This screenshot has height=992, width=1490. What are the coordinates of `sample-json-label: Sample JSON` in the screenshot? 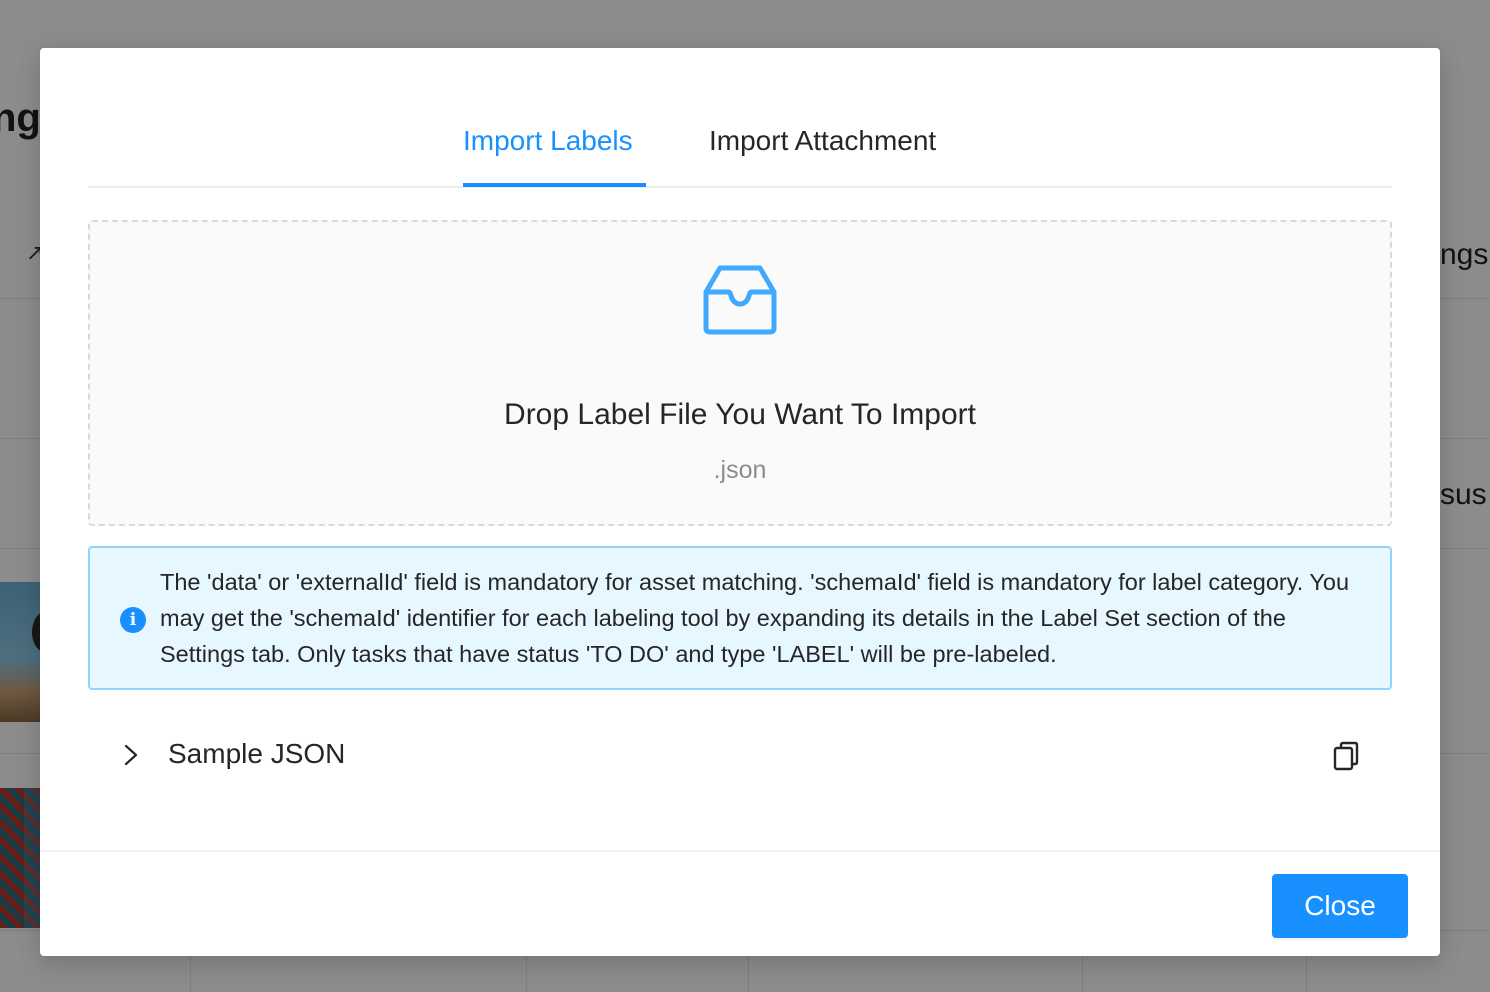 It's located at (257, 753).